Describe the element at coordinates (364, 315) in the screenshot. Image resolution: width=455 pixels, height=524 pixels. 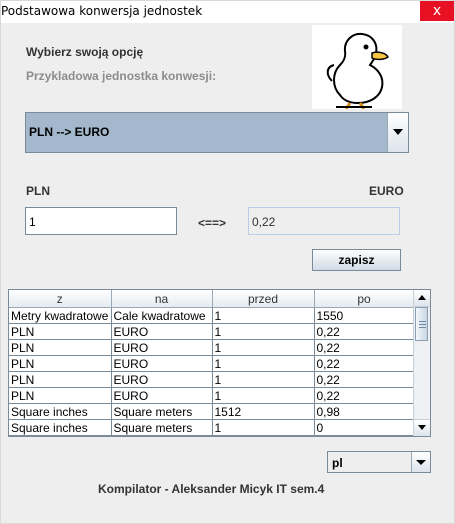
I see `table-cell: 1550` at that location.